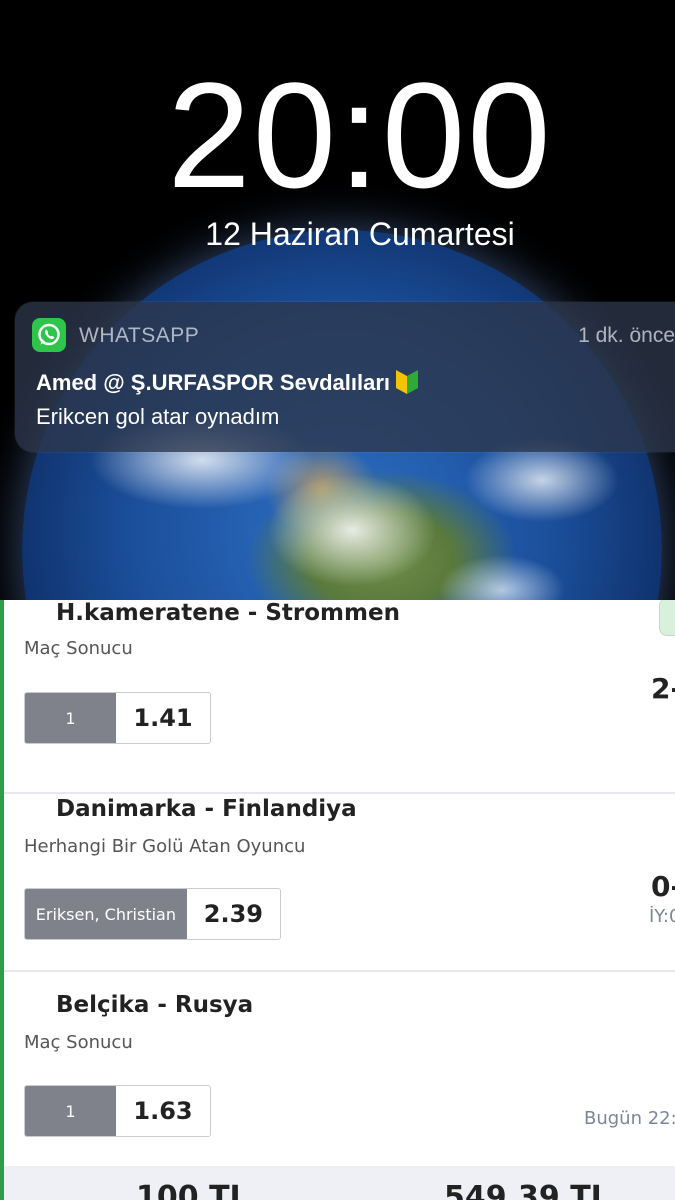 The width and height of the screenshot is (675, 1200). Describe the element at coordinates (155, 1005) in the screenshot. I see `match-name: Belçika - Rusya` at that location.